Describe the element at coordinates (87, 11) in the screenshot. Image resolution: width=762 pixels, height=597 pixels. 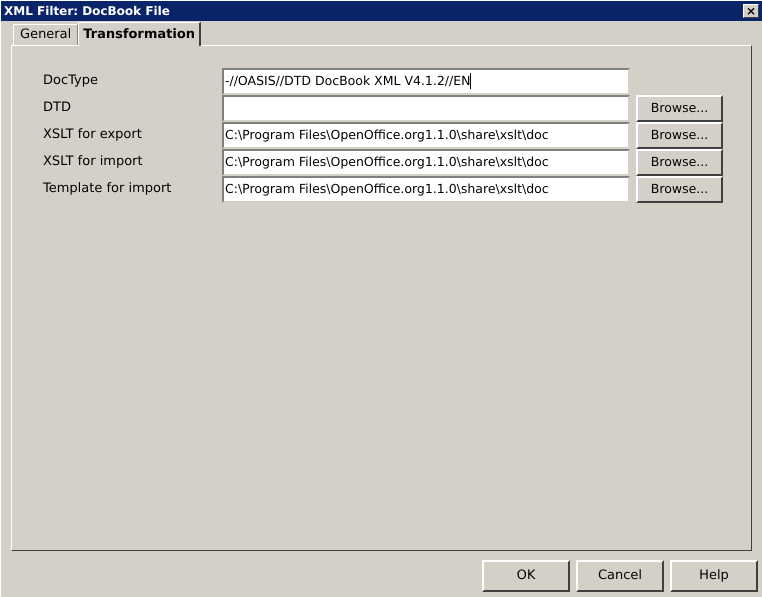
I see `window-title: XML Filter: DocBook File` at that location.